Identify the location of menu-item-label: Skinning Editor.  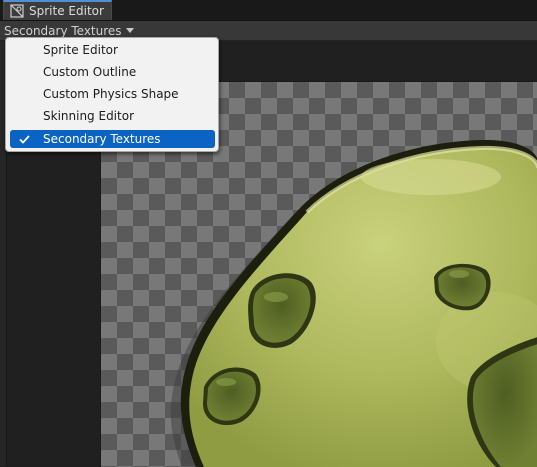
(88, 116).